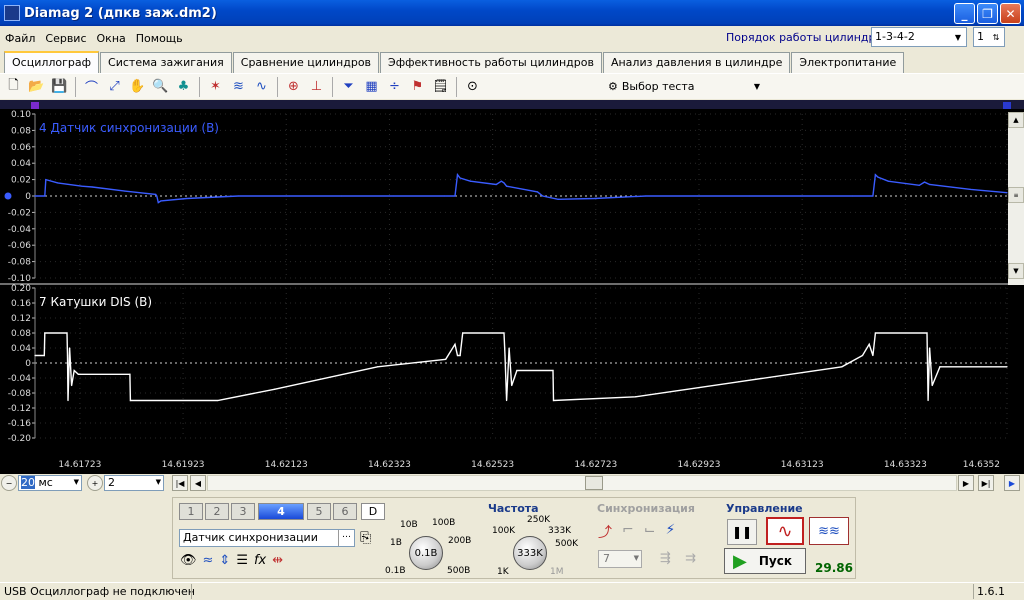 Image resolution: width=1024 pixels, height=600 pixels. I want to click on tree-icon: ♣, so click(183, 86).